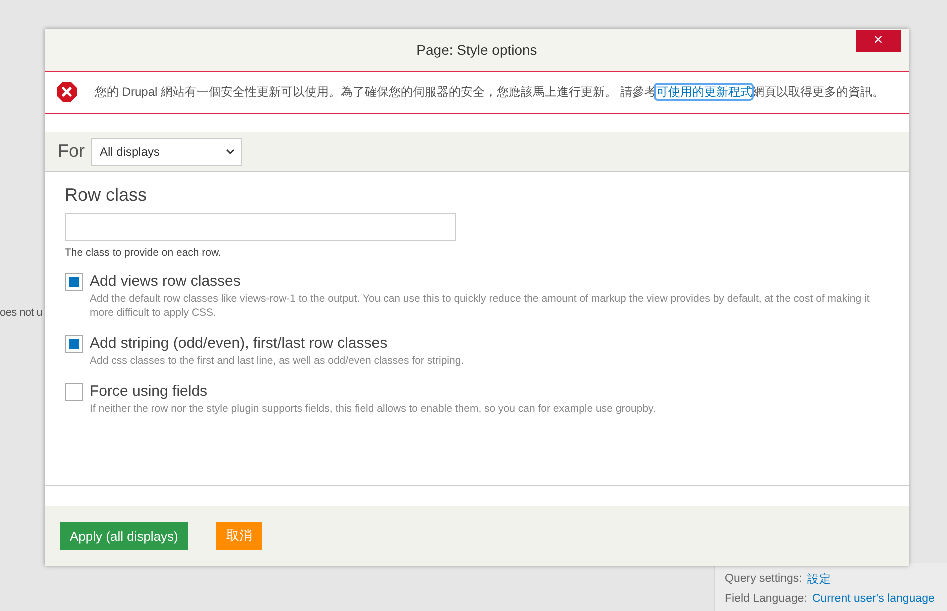 The width and height of the screenshot is (947, 611). What do you see at coordinates (149, 391) in the screenshot?
I see `option-label: Force using fields` at bounding box center [149, 391].